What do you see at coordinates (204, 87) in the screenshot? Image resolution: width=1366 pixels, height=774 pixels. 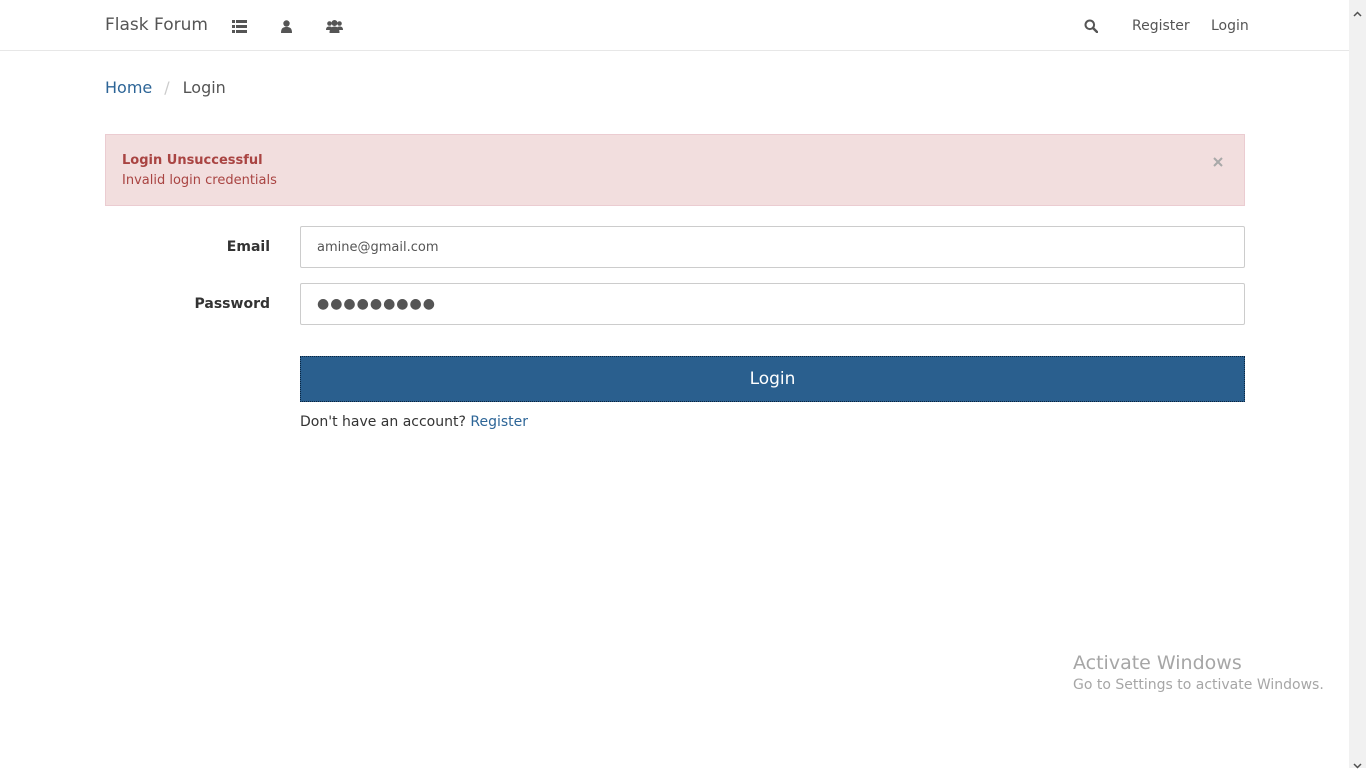 I see `breadcrumb-current: Login` at bounding box center [204, 87].